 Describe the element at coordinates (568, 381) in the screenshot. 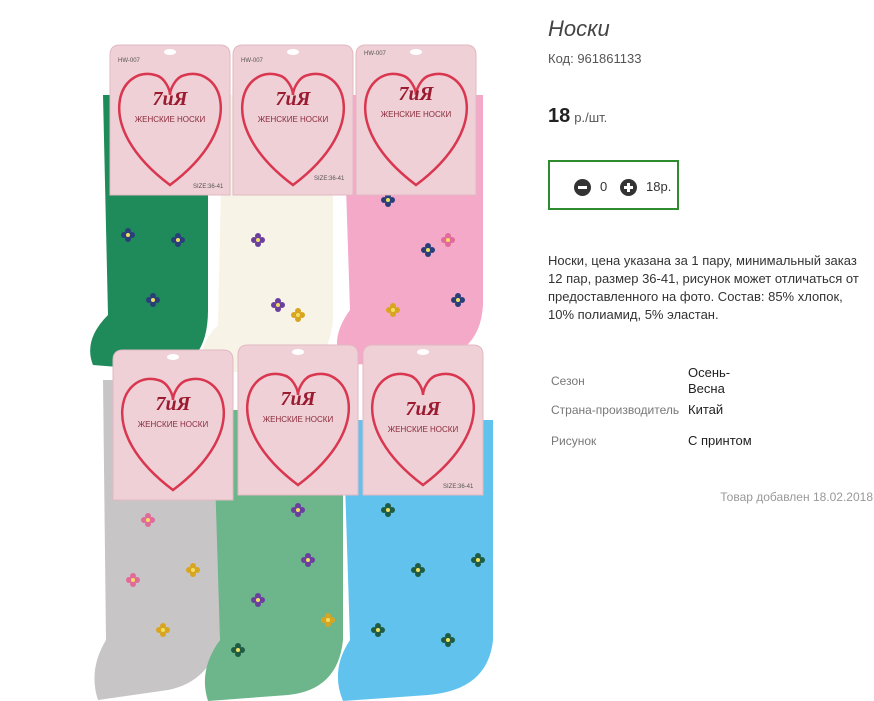

I see `spec-key: Сезон` at that location.